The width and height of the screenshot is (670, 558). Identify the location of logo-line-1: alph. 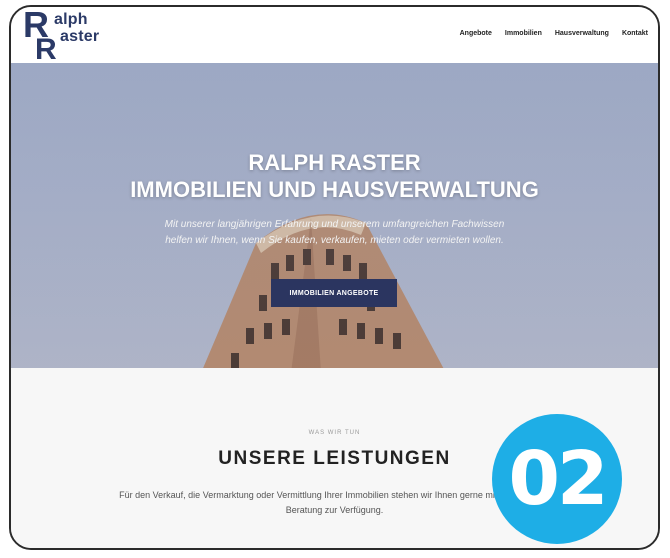
(71, 19).